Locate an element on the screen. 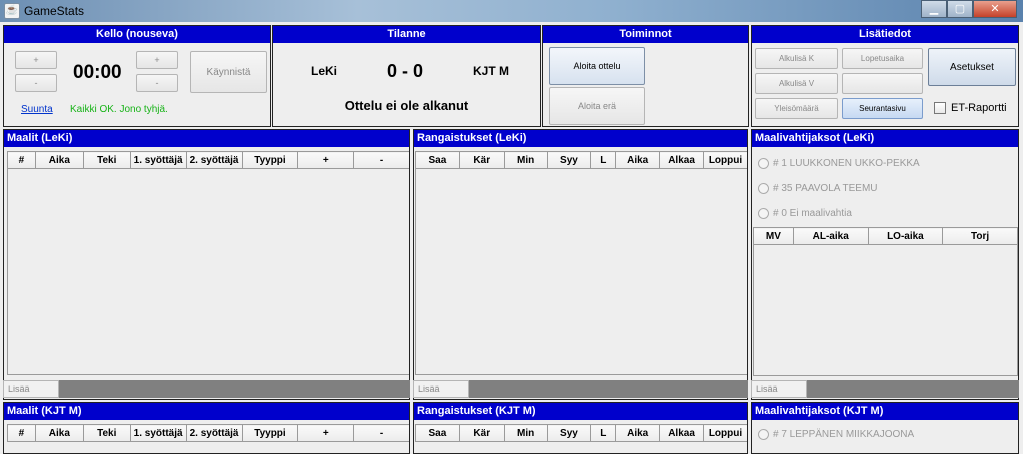 Image resolution: width=1023 pixels, height=454 pixels. goalie-name: # 35 PAAVOLA TEEMU is located at coordinates (825, 188).